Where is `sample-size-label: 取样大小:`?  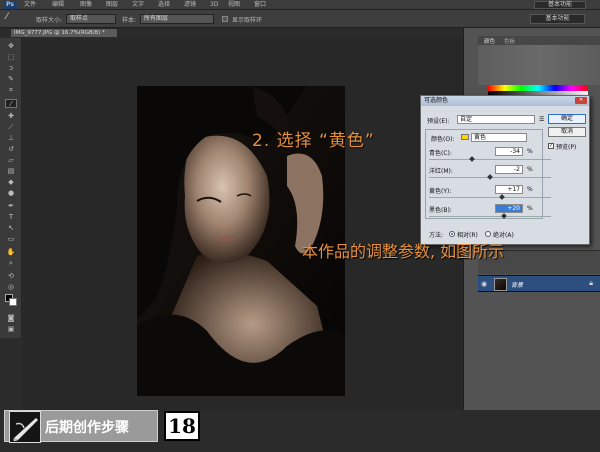
sample-size-label: 取样大小: is located at coordinates (49, 20).